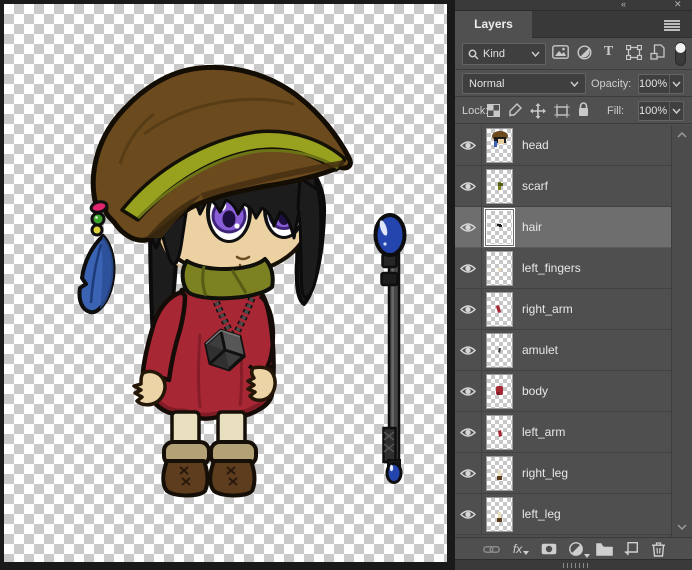  I want to click on tab-layers: Layers, so click(493, 24).